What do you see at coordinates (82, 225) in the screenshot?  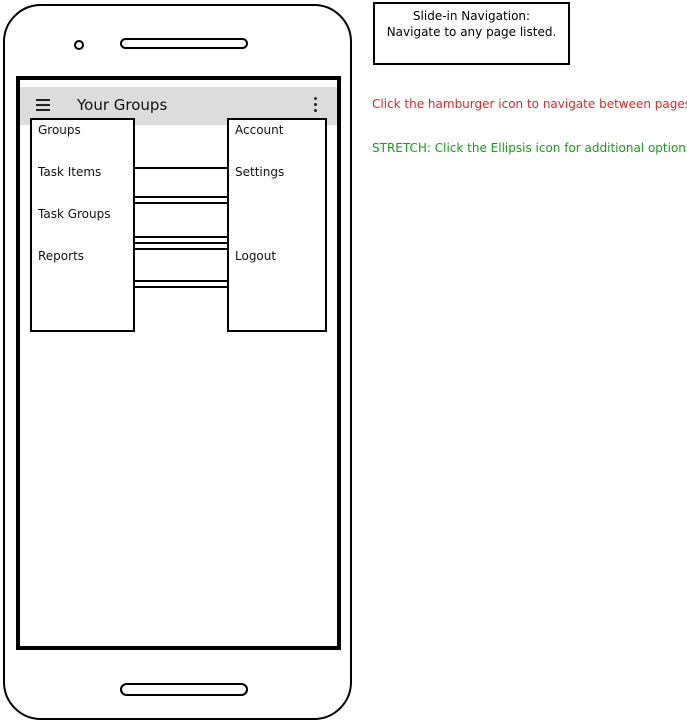 I see `nav-drawer-left: Groups Task Items Task Groups Reports` at bounding box center [82, 225].